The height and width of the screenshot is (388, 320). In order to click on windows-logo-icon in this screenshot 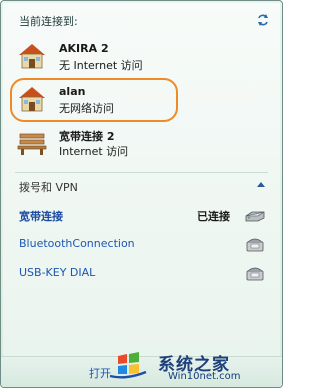, I will do `click(128, 365)`.